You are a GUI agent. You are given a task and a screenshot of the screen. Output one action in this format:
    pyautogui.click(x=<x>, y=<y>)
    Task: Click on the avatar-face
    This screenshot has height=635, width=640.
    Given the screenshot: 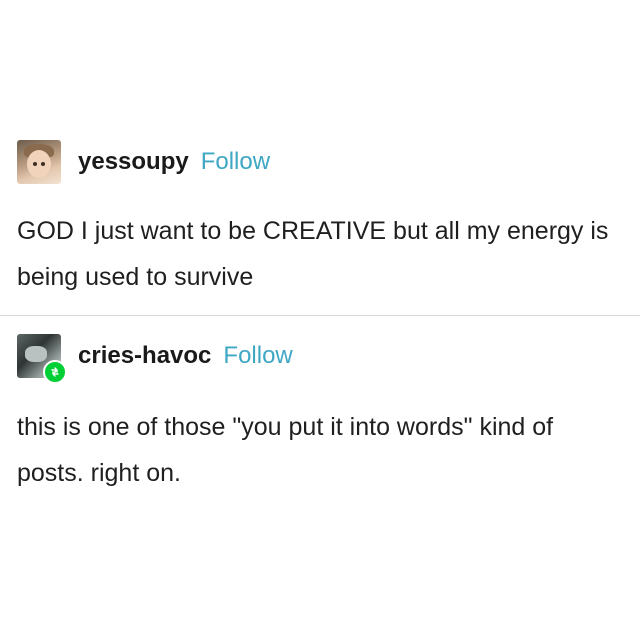 What is the action you would take?
    pyautogui.click(x=39, y=164)
    